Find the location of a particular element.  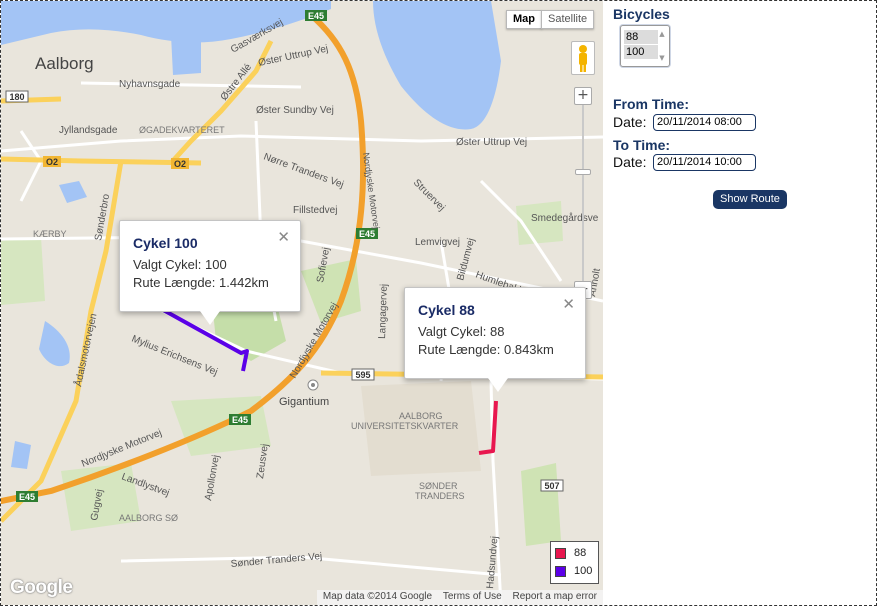

terms-of-use-link: Terms of Use is located at coordinates (472, 596).